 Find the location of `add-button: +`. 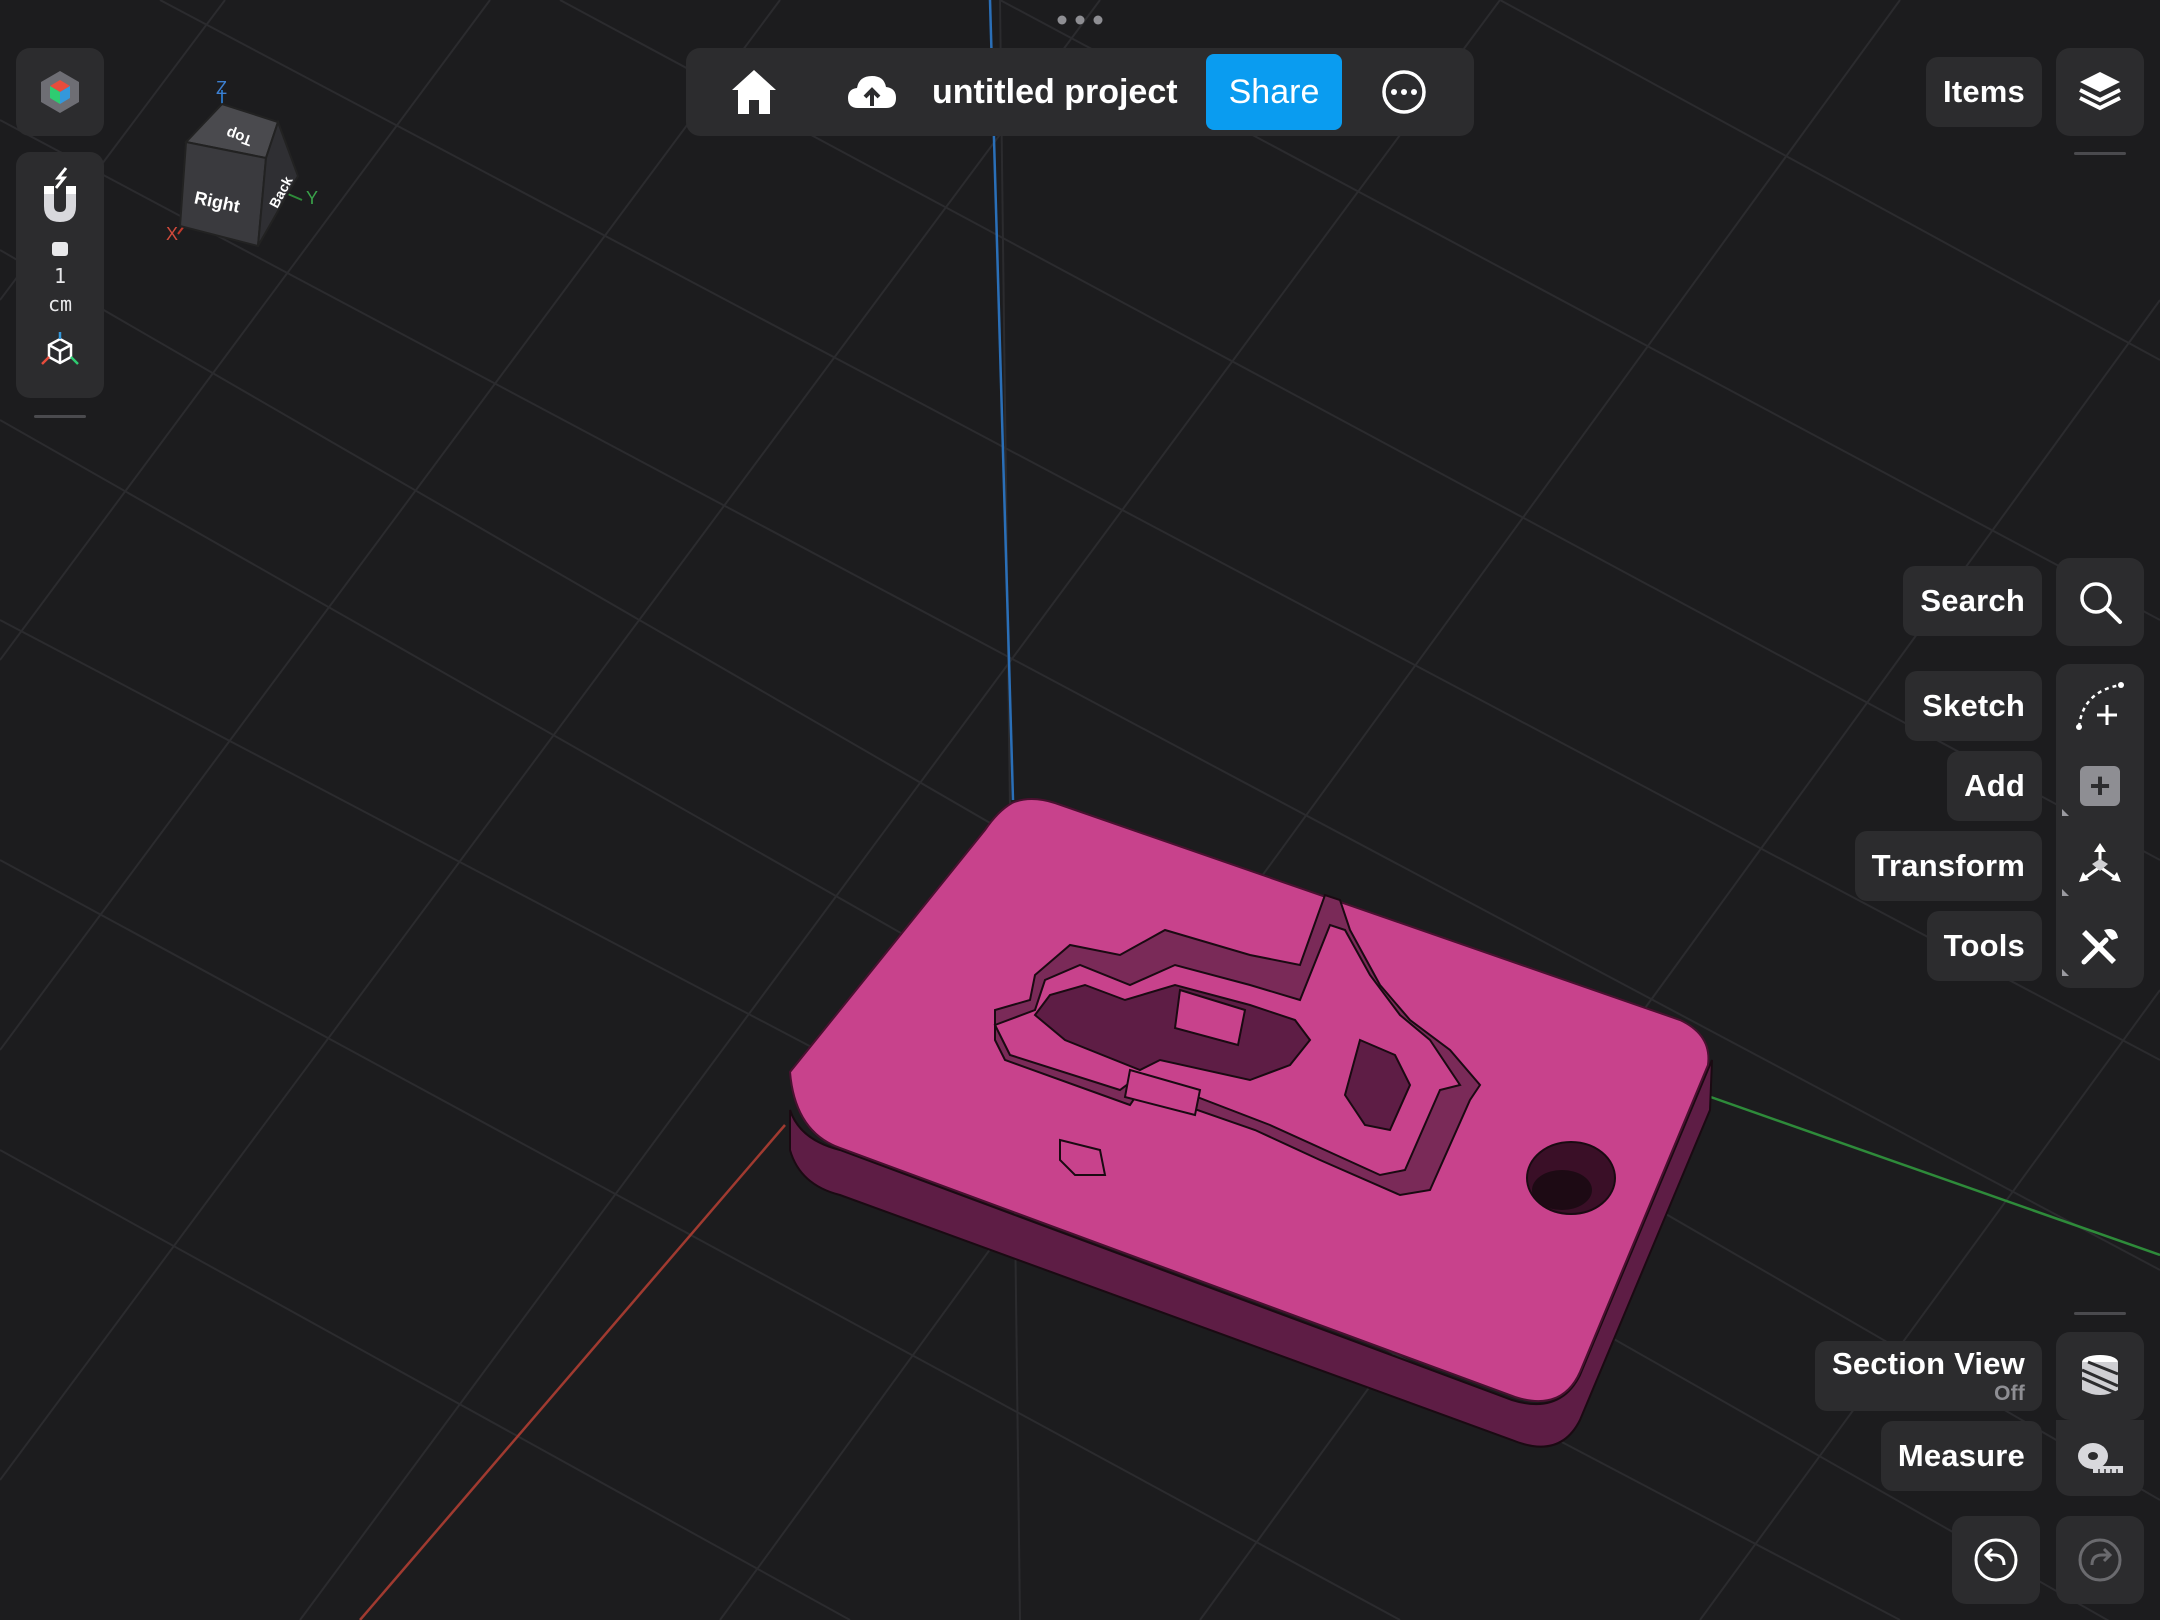

add-button: + is located at coordinates (2100, 786).